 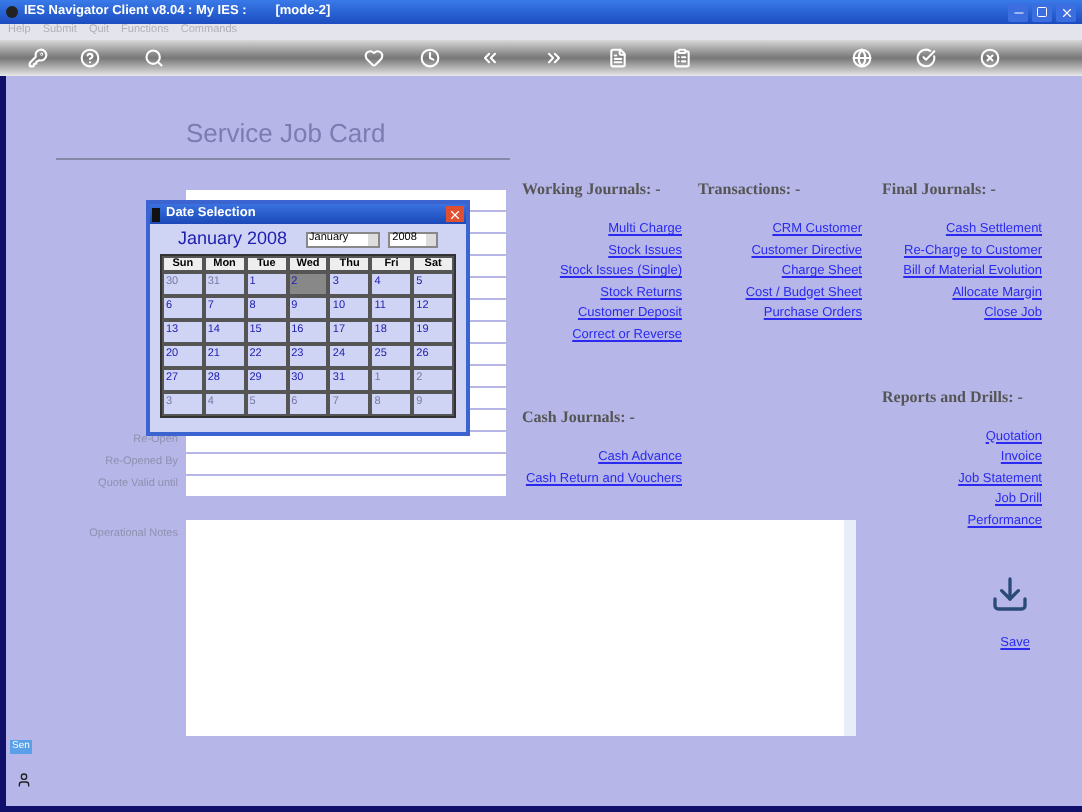 What do you see at coordinates (233, 239) in the screenshot?
I see `calendar-heading: January 2008` at bounding box center [233, 239].